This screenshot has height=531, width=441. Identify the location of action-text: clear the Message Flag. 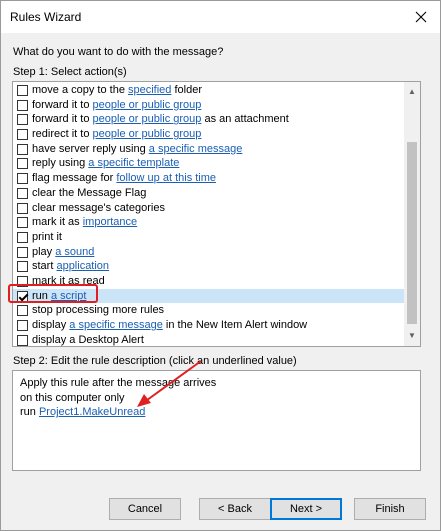
(89, 192).